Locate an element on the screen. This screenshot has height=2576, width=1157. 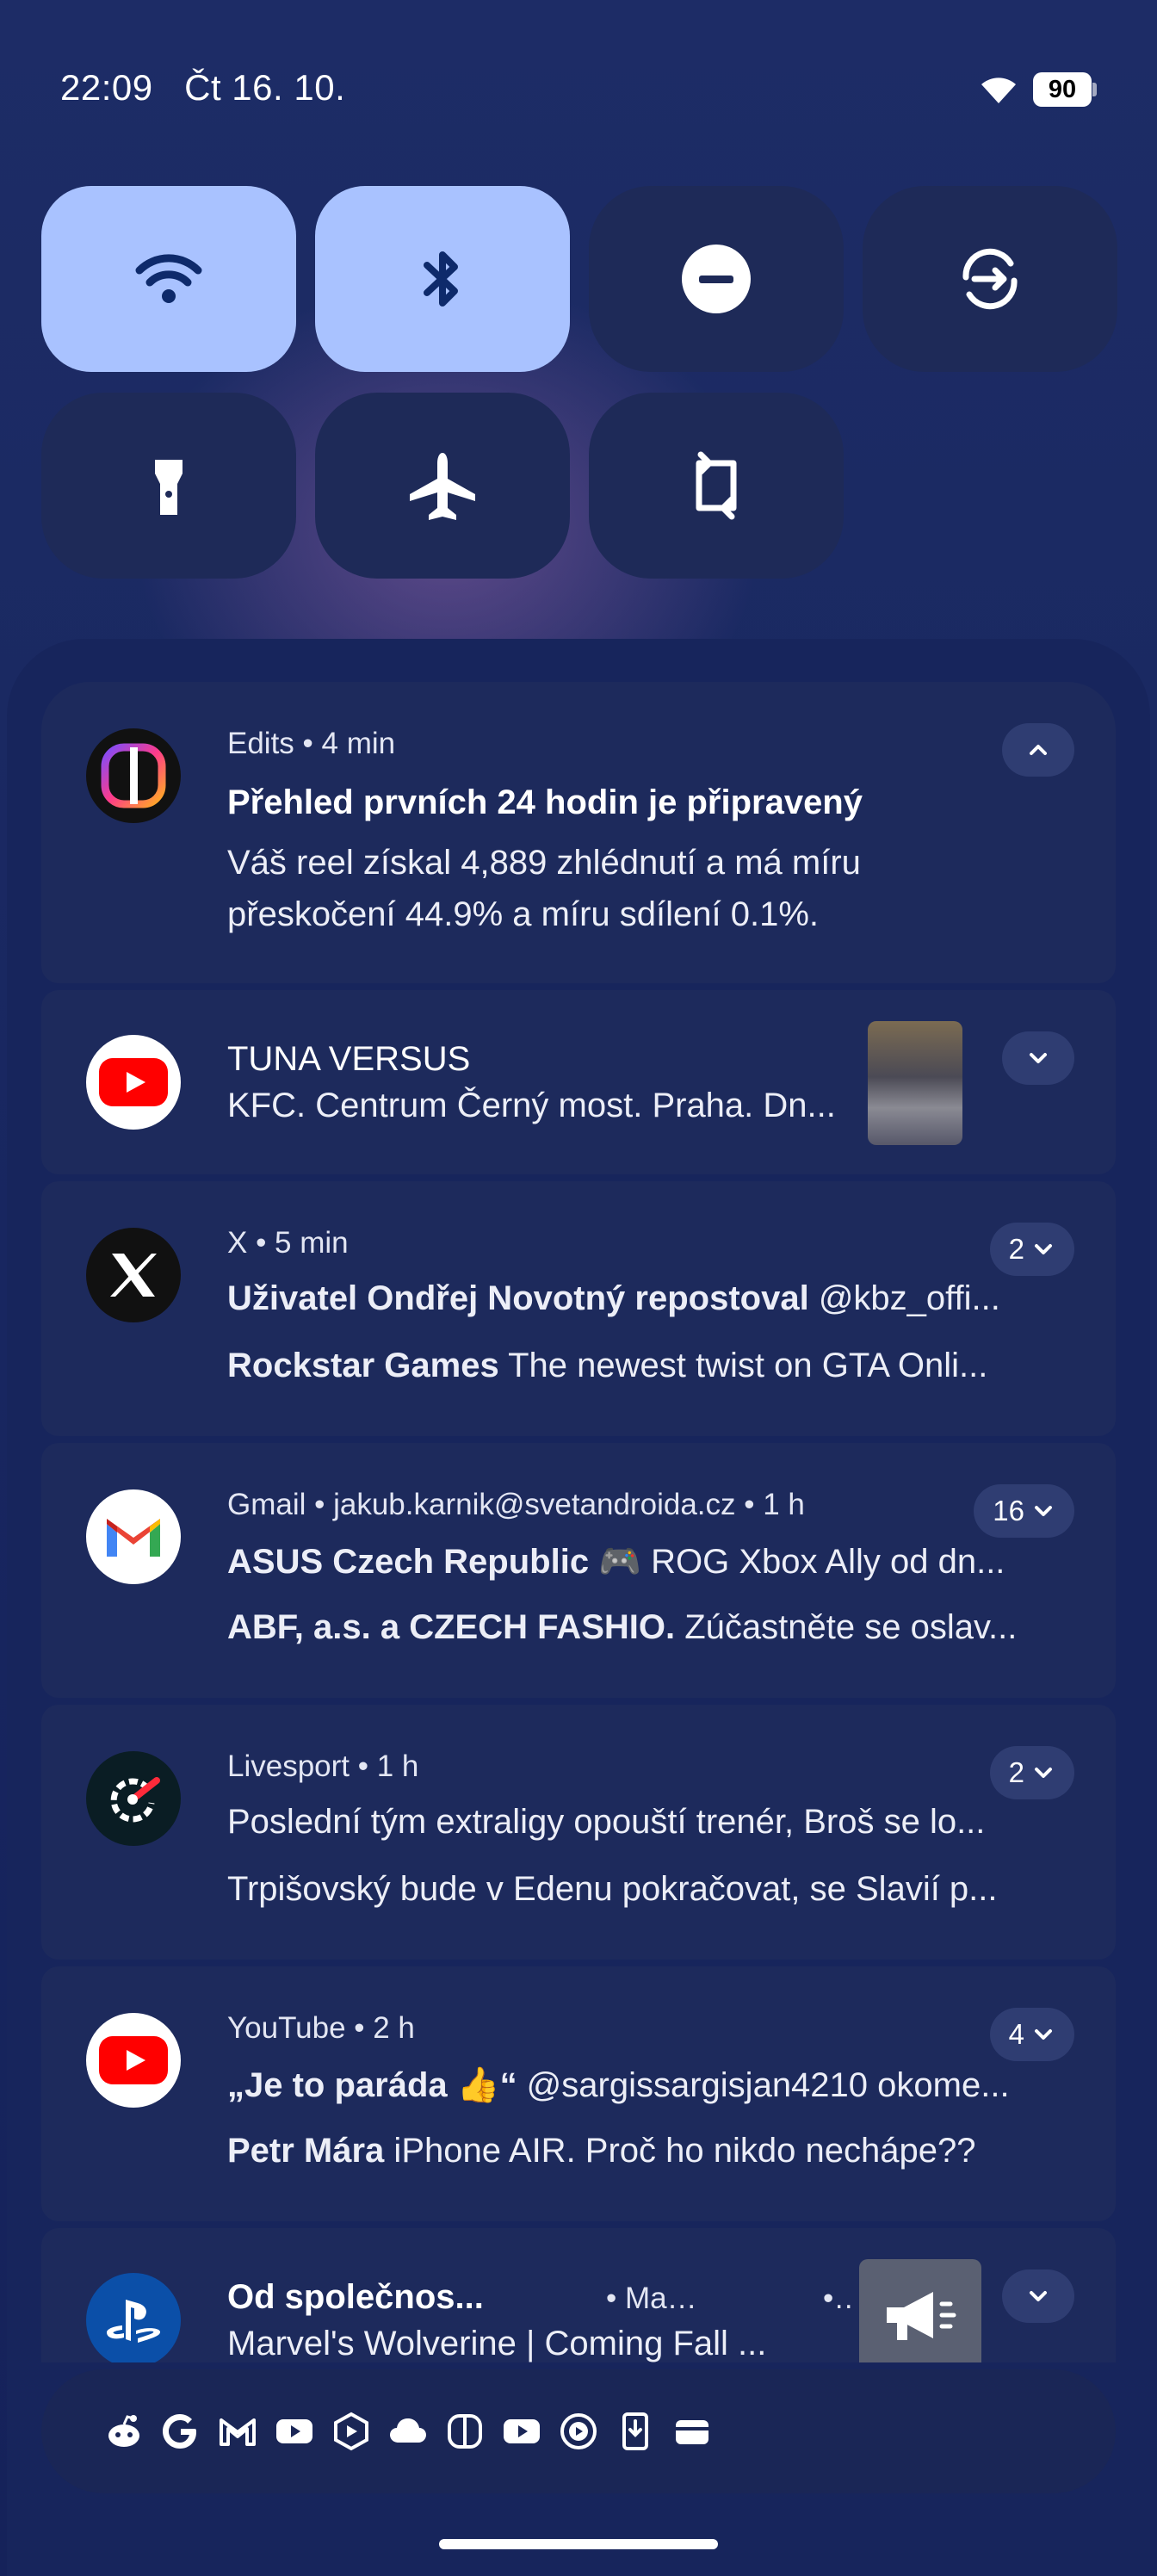
notification-time: • 4 h is located at coordinates (838, 2298).